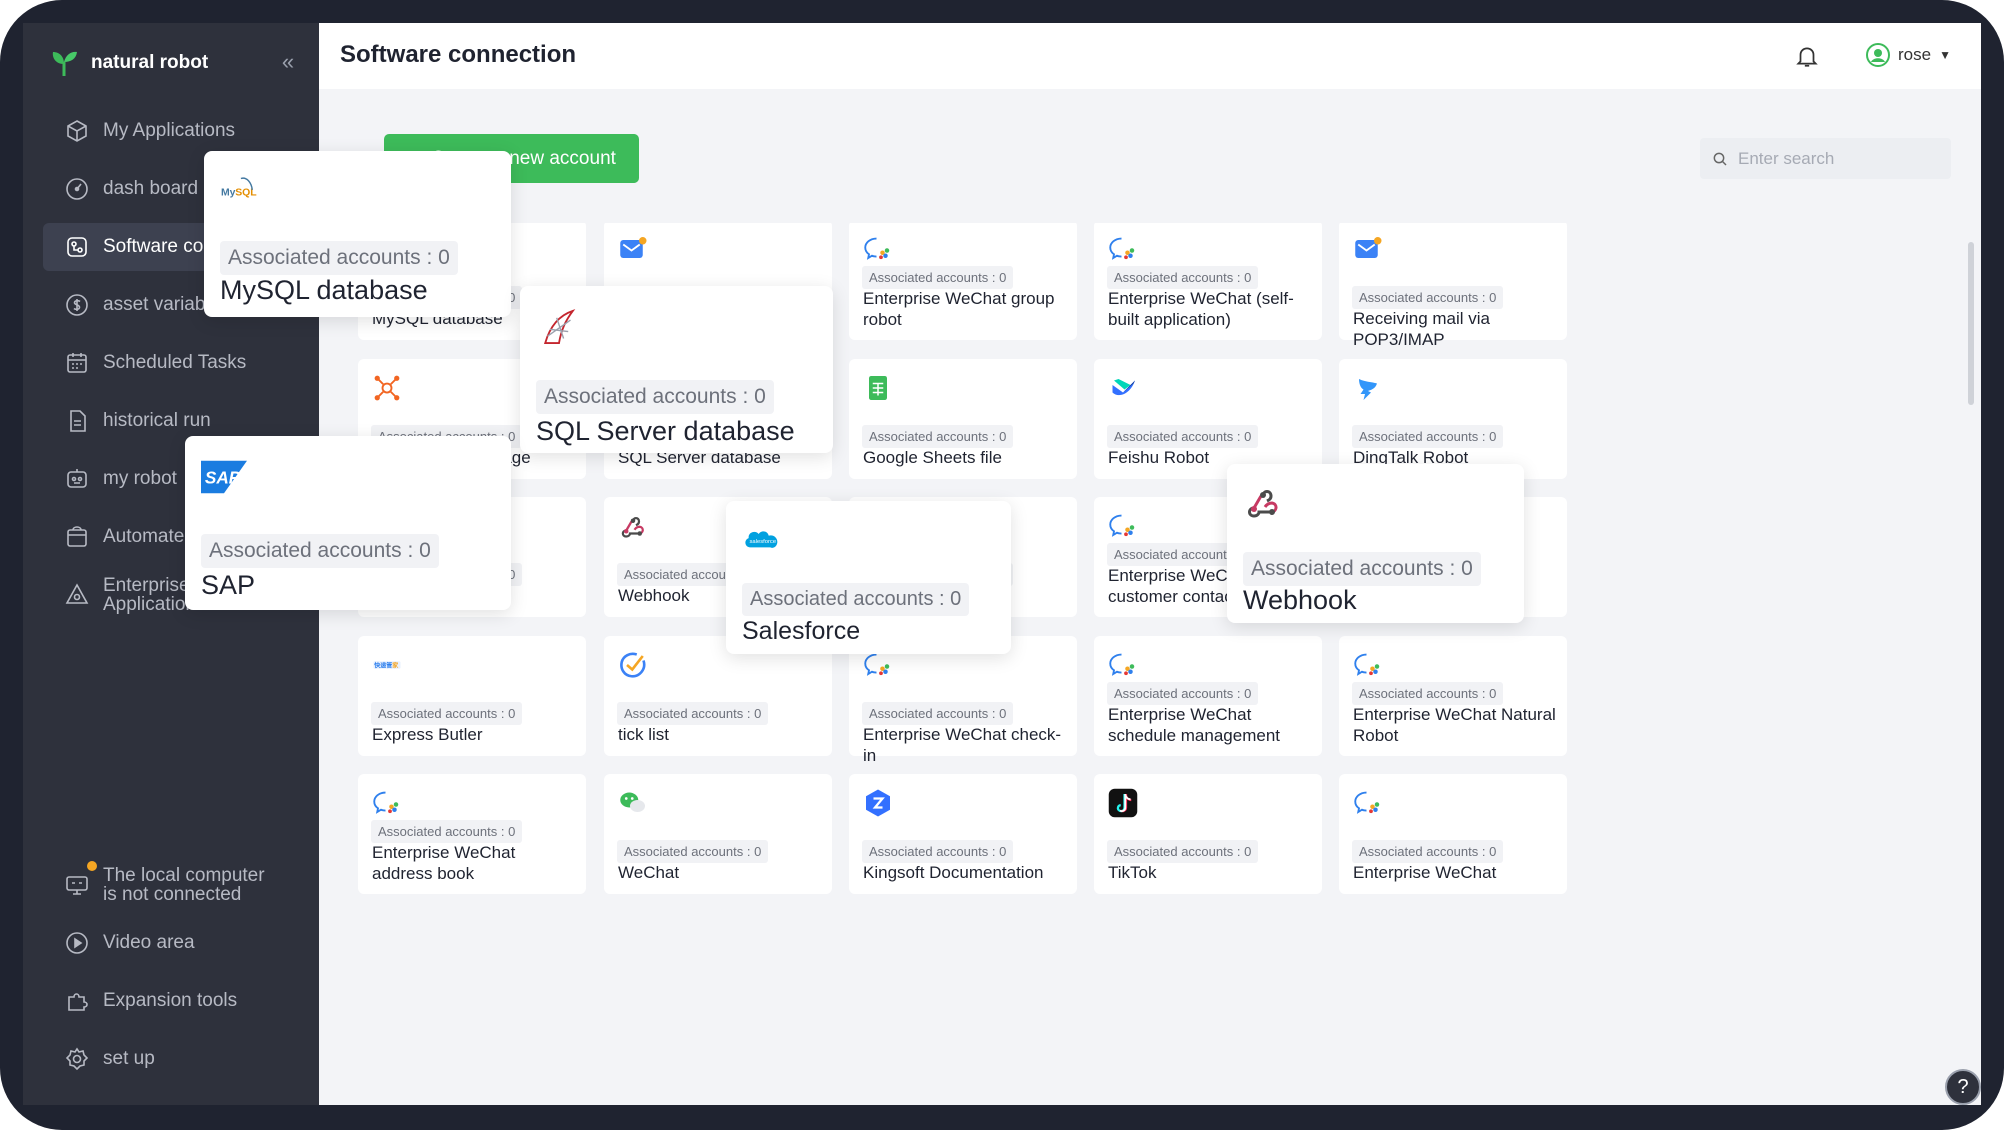  I want to click on connector-card: Associated accounts : 0 tick list, so click(718, 696).